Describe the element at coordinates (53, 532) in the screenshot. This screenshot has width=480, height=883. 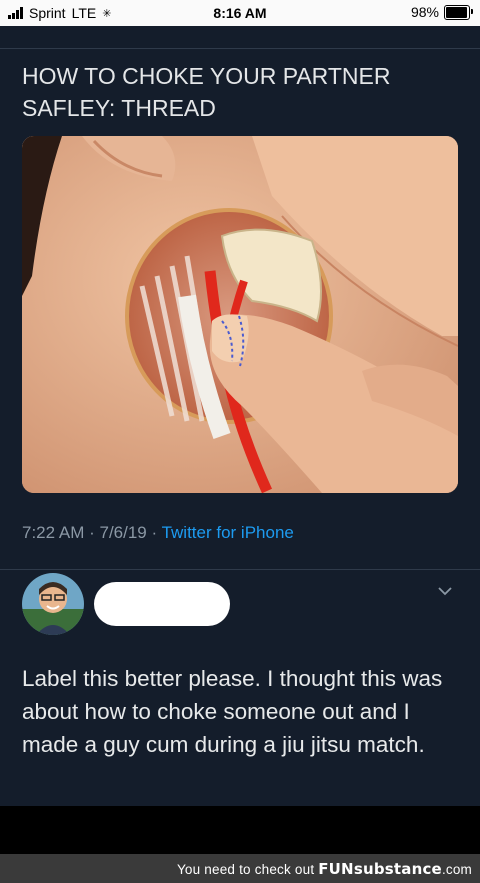
I see `tweet-time: 7:22 AM` at that location.